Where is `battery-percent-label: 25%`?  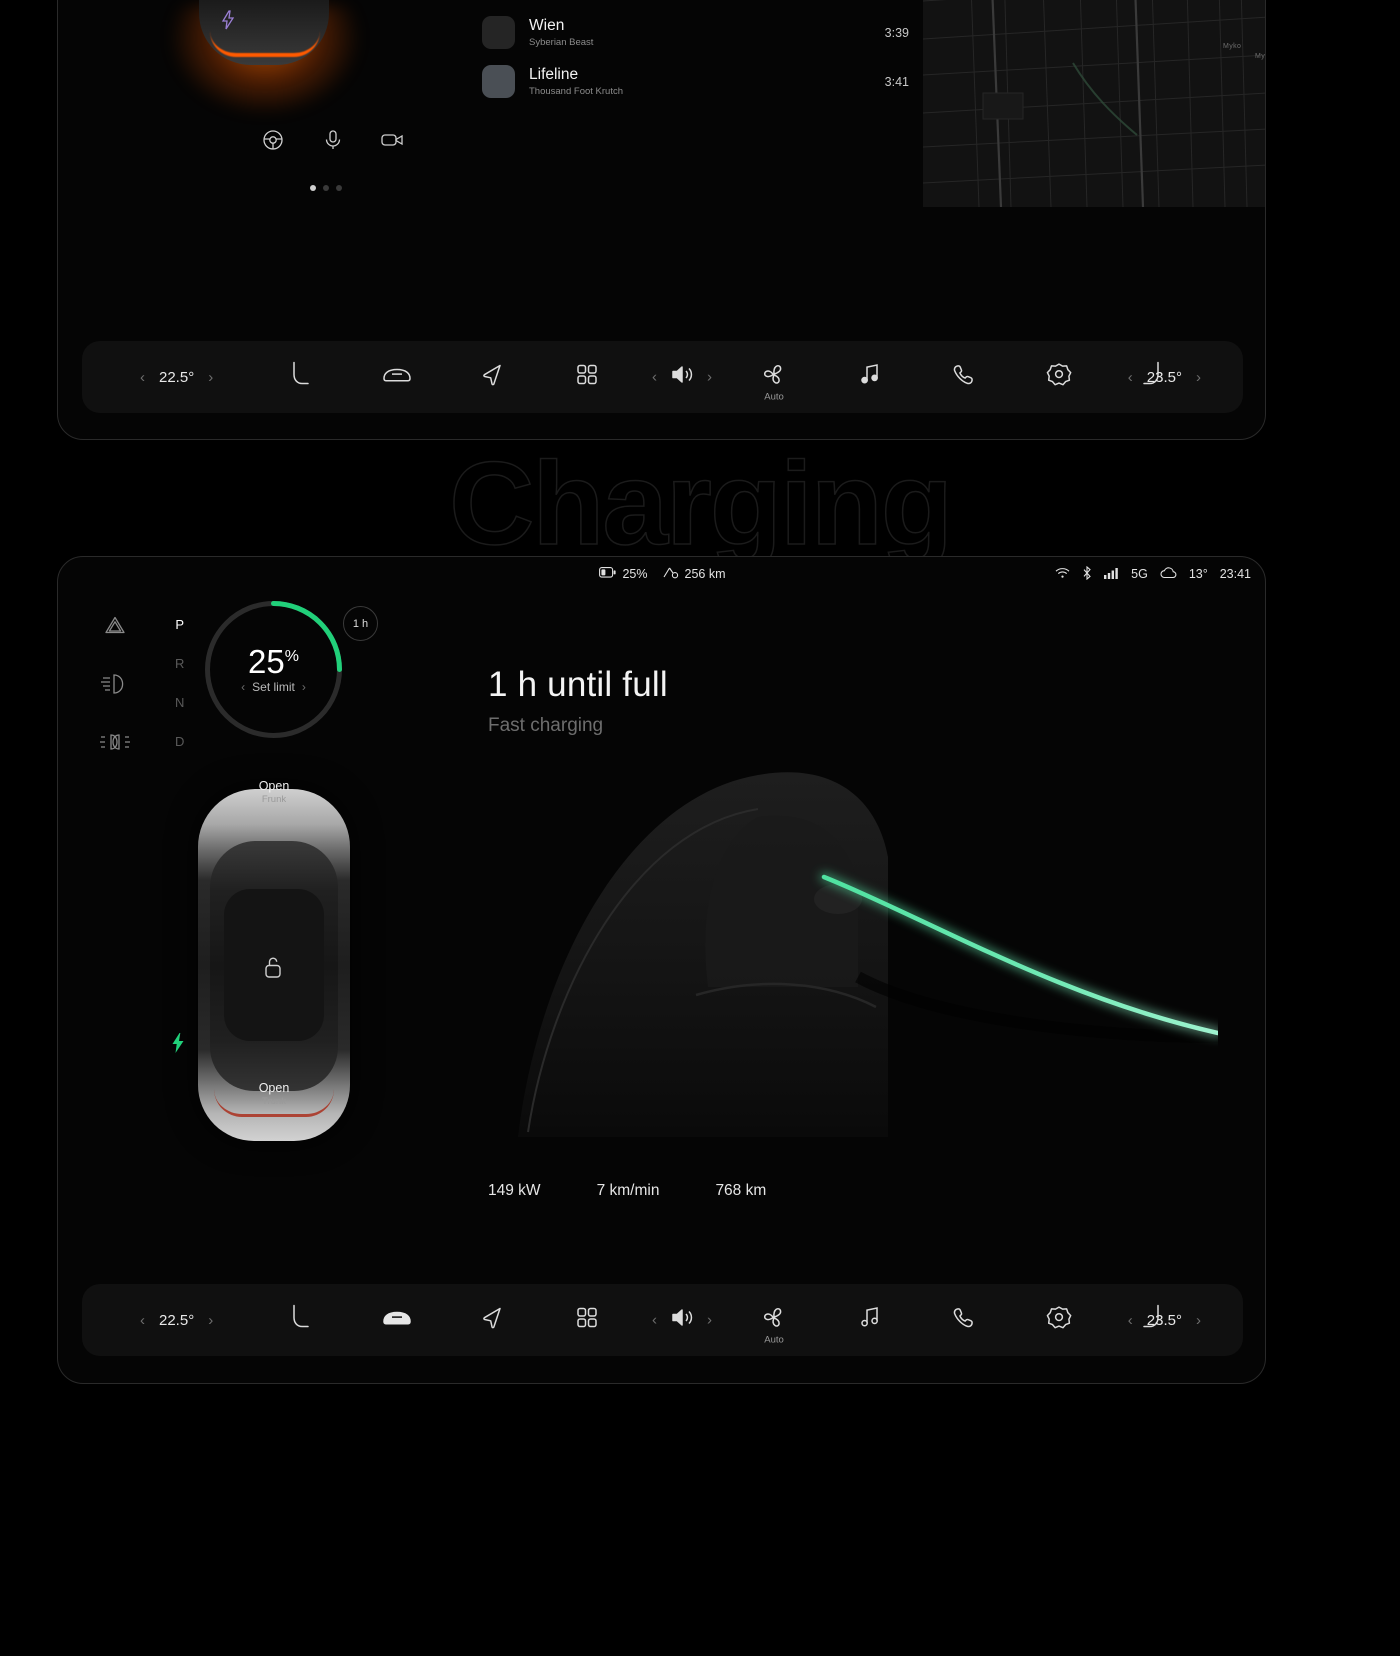
battery-percent-label: 25% is located at coordinates (635, 574).